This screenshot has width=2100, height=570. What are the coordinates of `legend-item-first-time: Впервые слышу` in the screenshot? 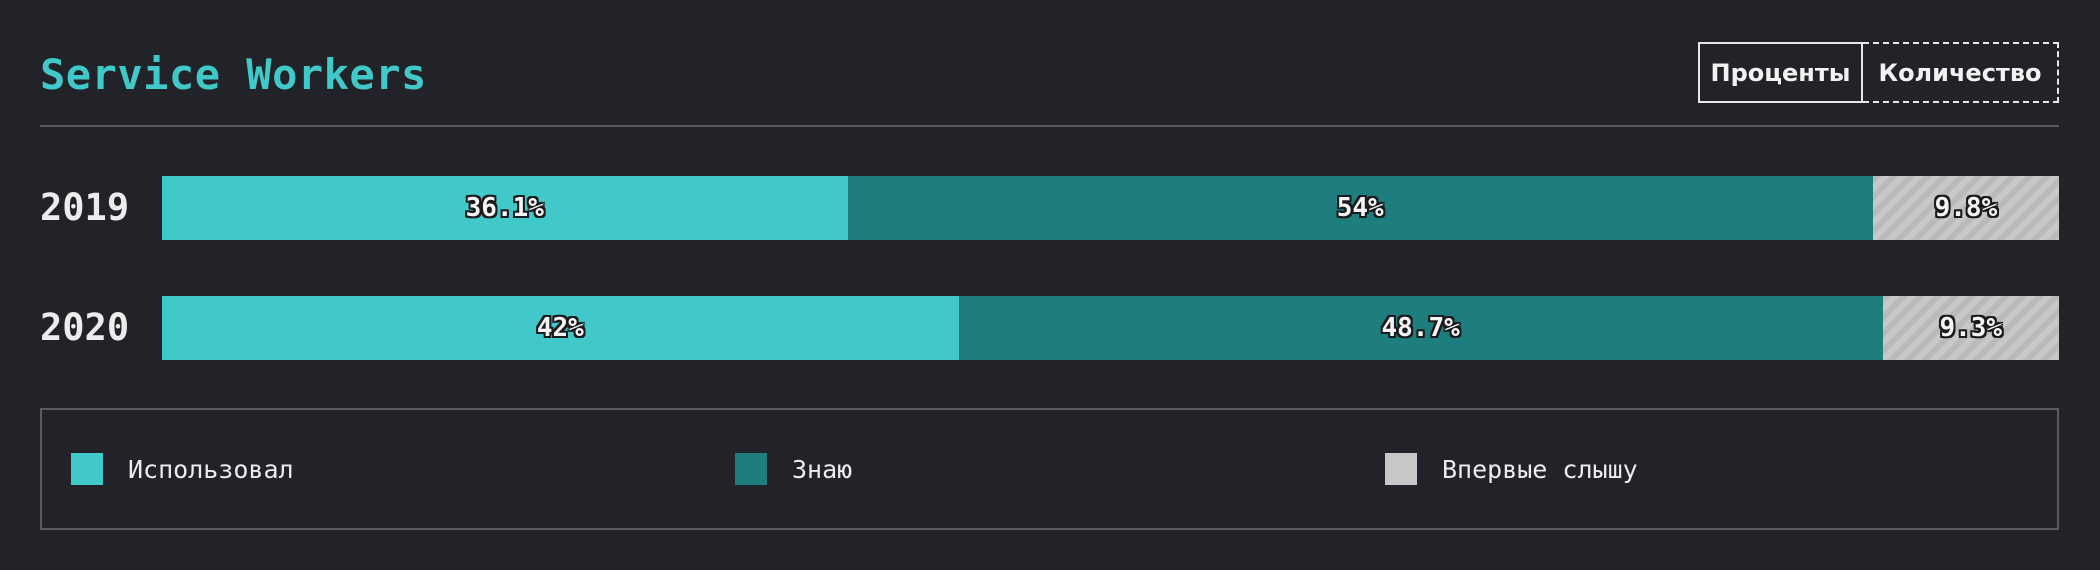 It's located at (1511, 469).